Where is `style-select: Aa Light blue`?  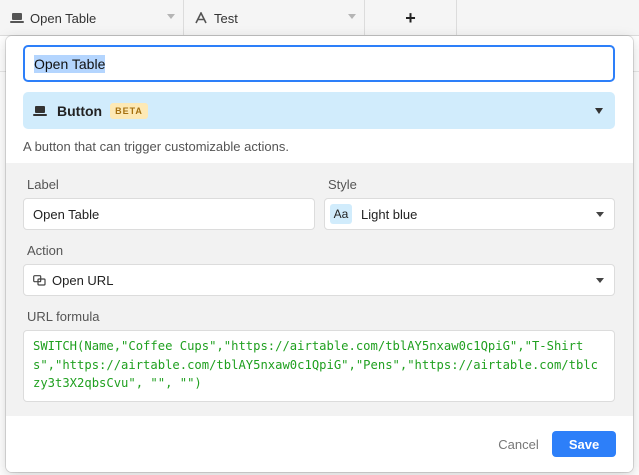
style-select: Aa Light blue is located at coordinates (469, 214).